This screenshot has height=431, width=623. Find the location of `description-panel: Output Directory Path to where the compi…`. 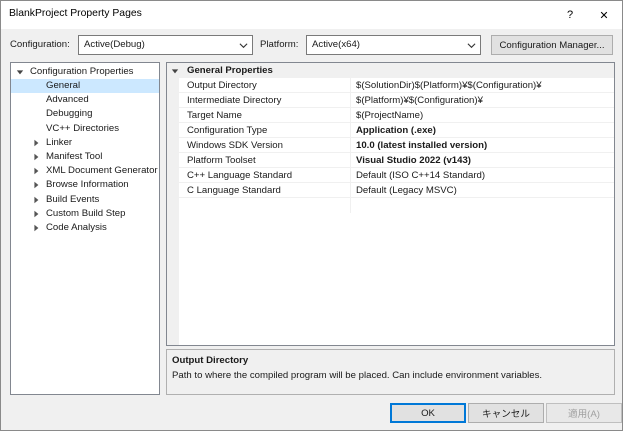

description-panel: Output Directory Path to where the compi… is located at coordinates (390, 372).